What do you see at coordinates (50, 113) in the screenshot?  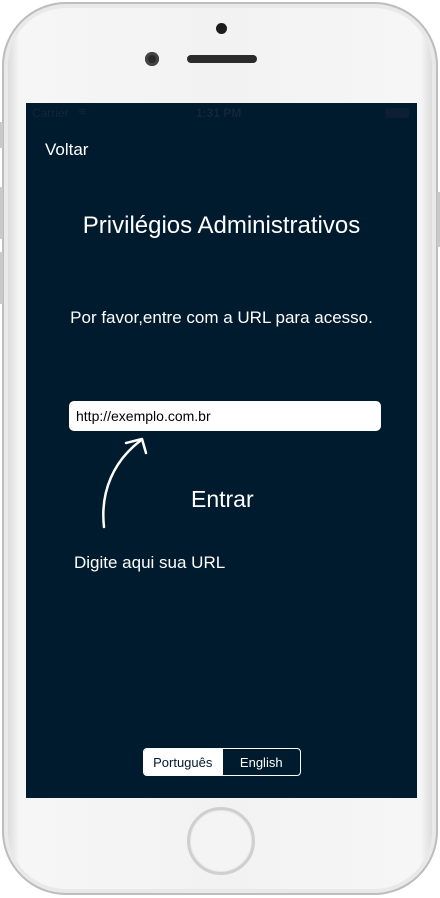 I see `carrier-label: Carrier` at bounding box center [50, 113].